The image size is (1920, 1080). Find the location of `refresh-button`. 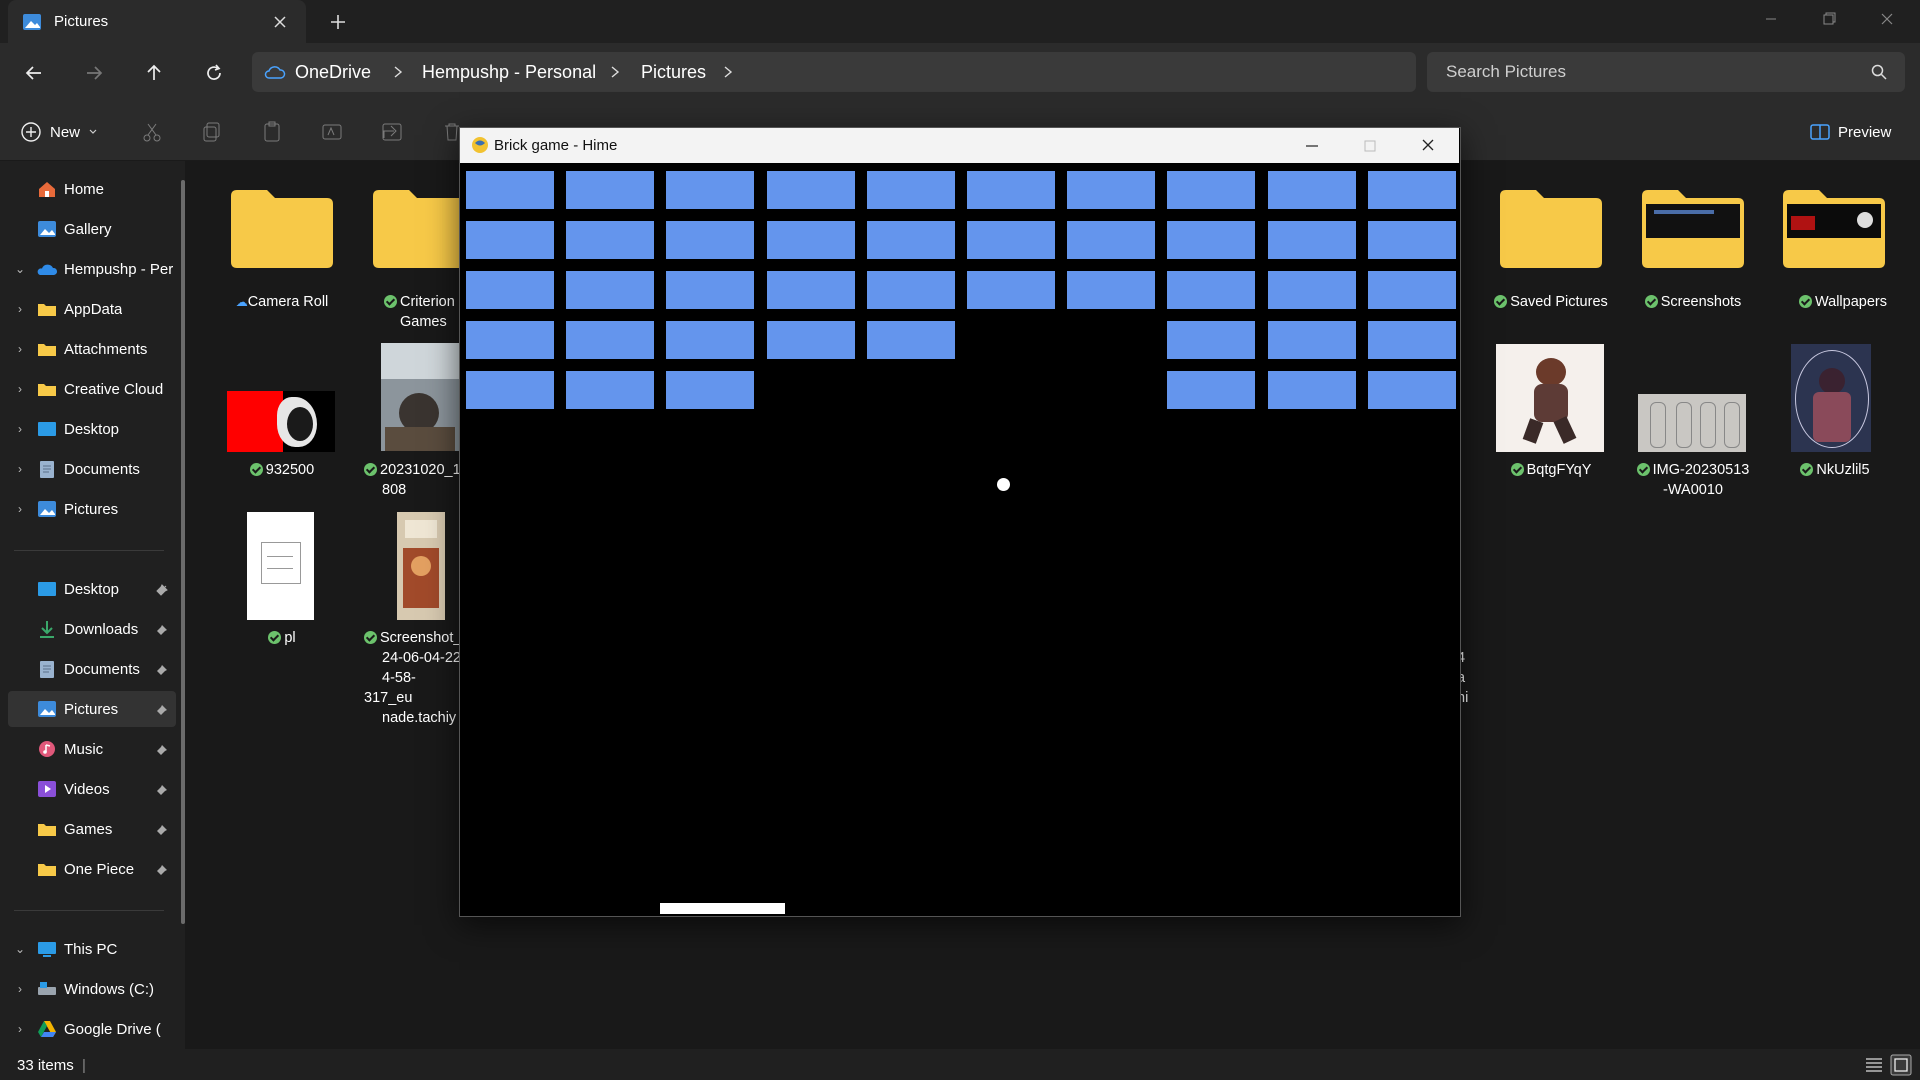

refresh-button is located at coordinates (214, 73).